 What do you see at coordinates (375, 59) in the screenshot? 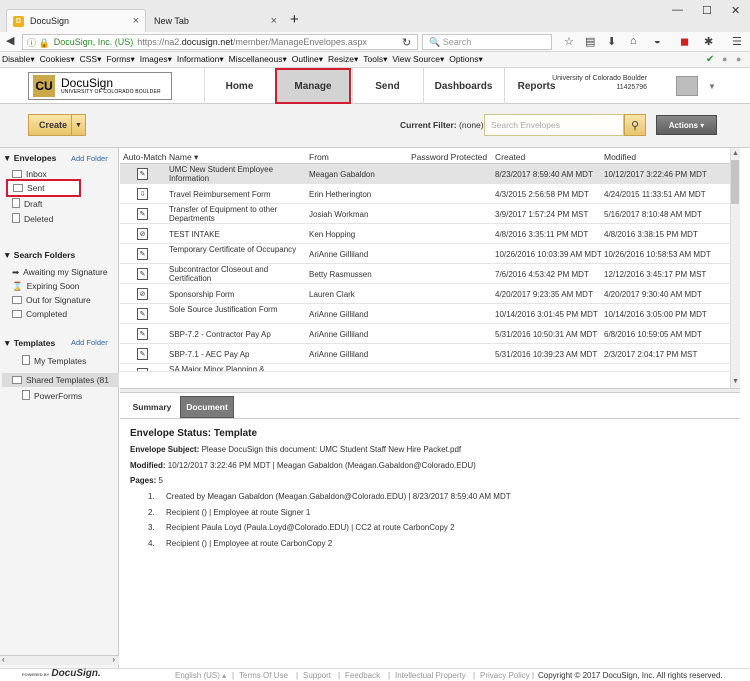
I see `toolbar-item-tools: Tools▾` at bounding box center [375, 59].